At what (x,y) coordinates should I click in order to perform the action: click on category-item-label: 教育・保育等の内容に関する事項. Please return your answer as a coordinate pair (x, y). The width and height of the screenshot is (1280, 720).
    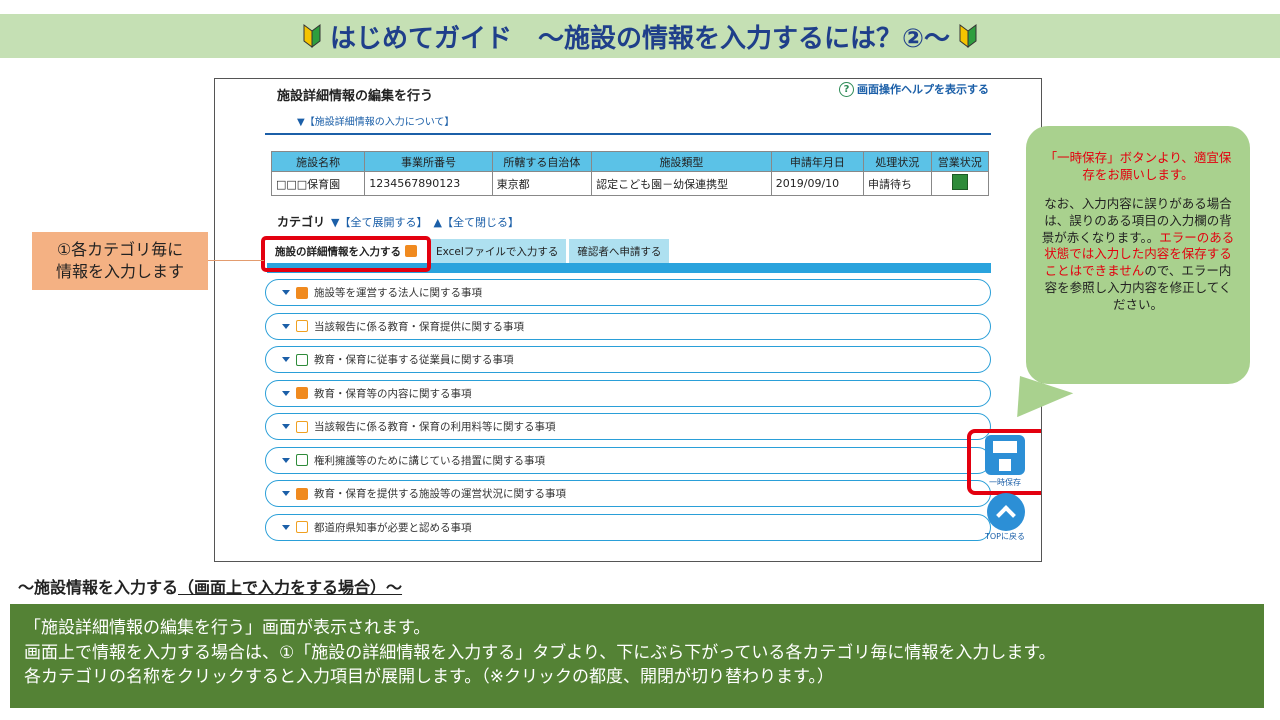
    Looking at the image, I should click on (393, 393).